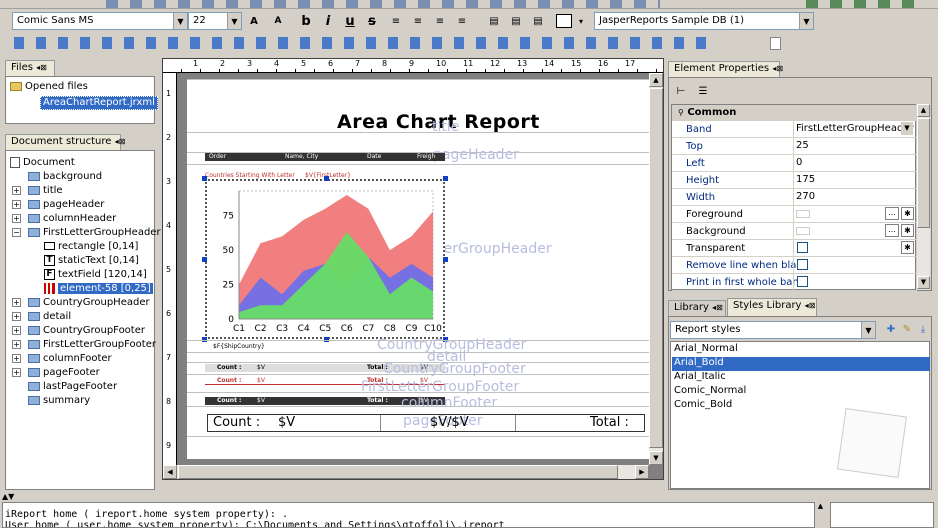  I want to click on prop-row-height: Height 175, so click(794, 180).